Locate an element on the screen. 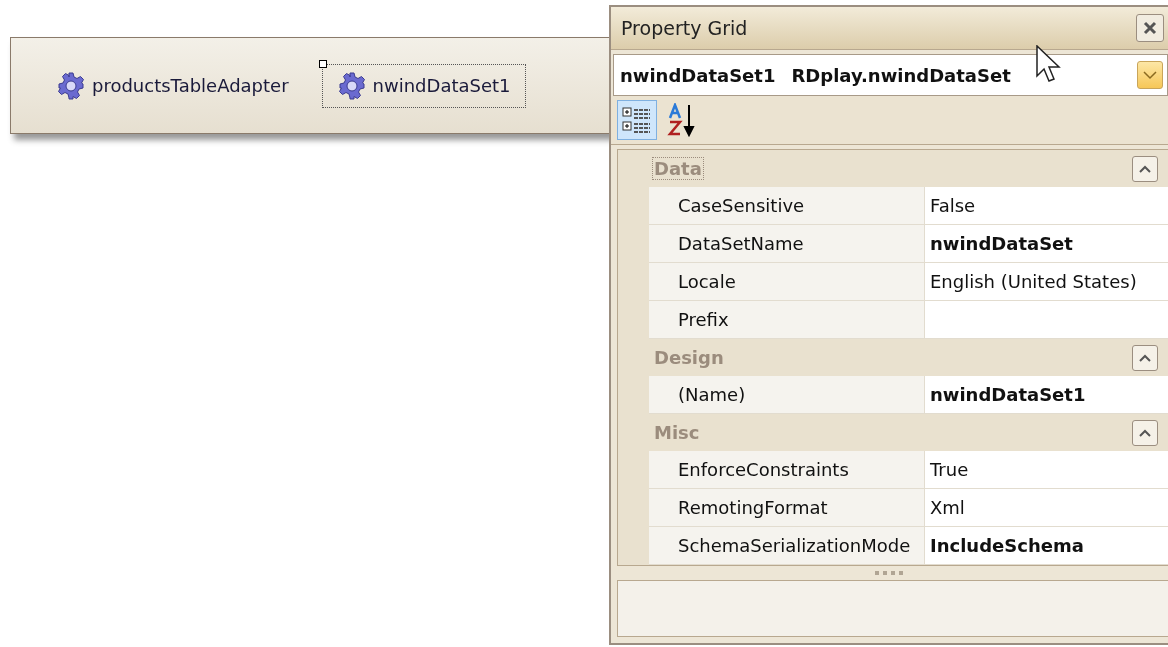 Image resolution: width=1168 pixels, height=647 pixels. property-value: nwindDataSet1 is located at coordinates (1046, 394).